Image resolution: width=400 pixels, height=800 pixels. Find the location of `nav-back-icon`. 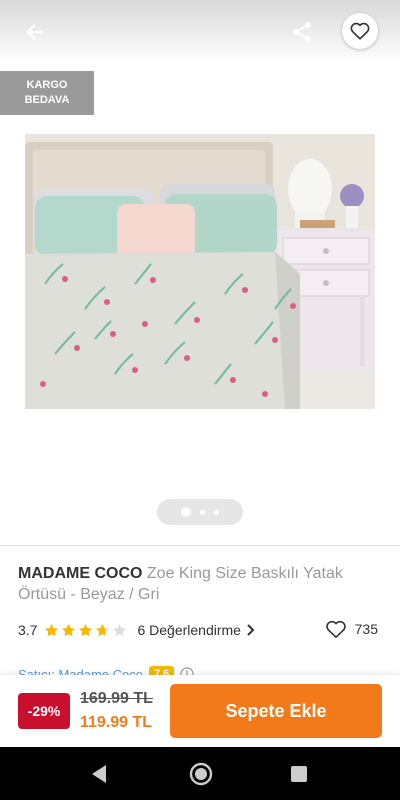

nav-back-icon is located at coordinates (99, 774).